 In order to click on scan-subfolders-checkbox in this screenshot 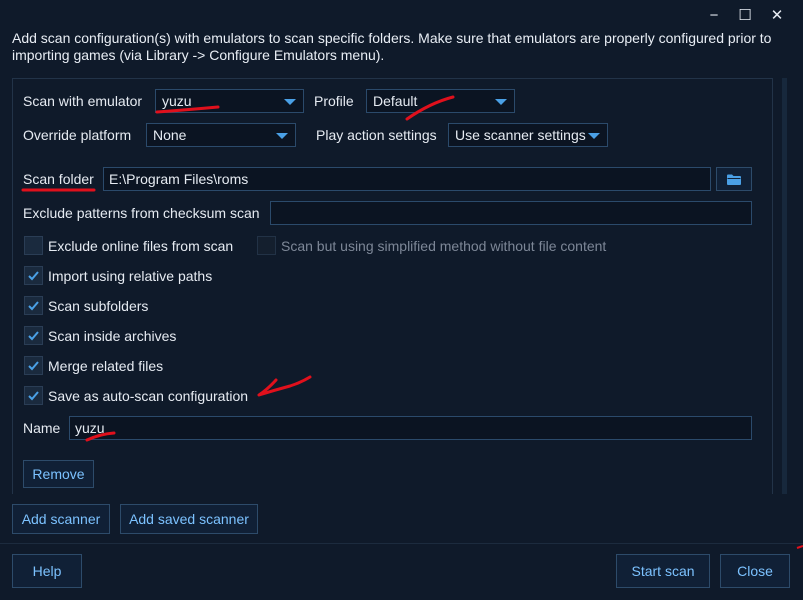, I will do `click(33, 305)`.